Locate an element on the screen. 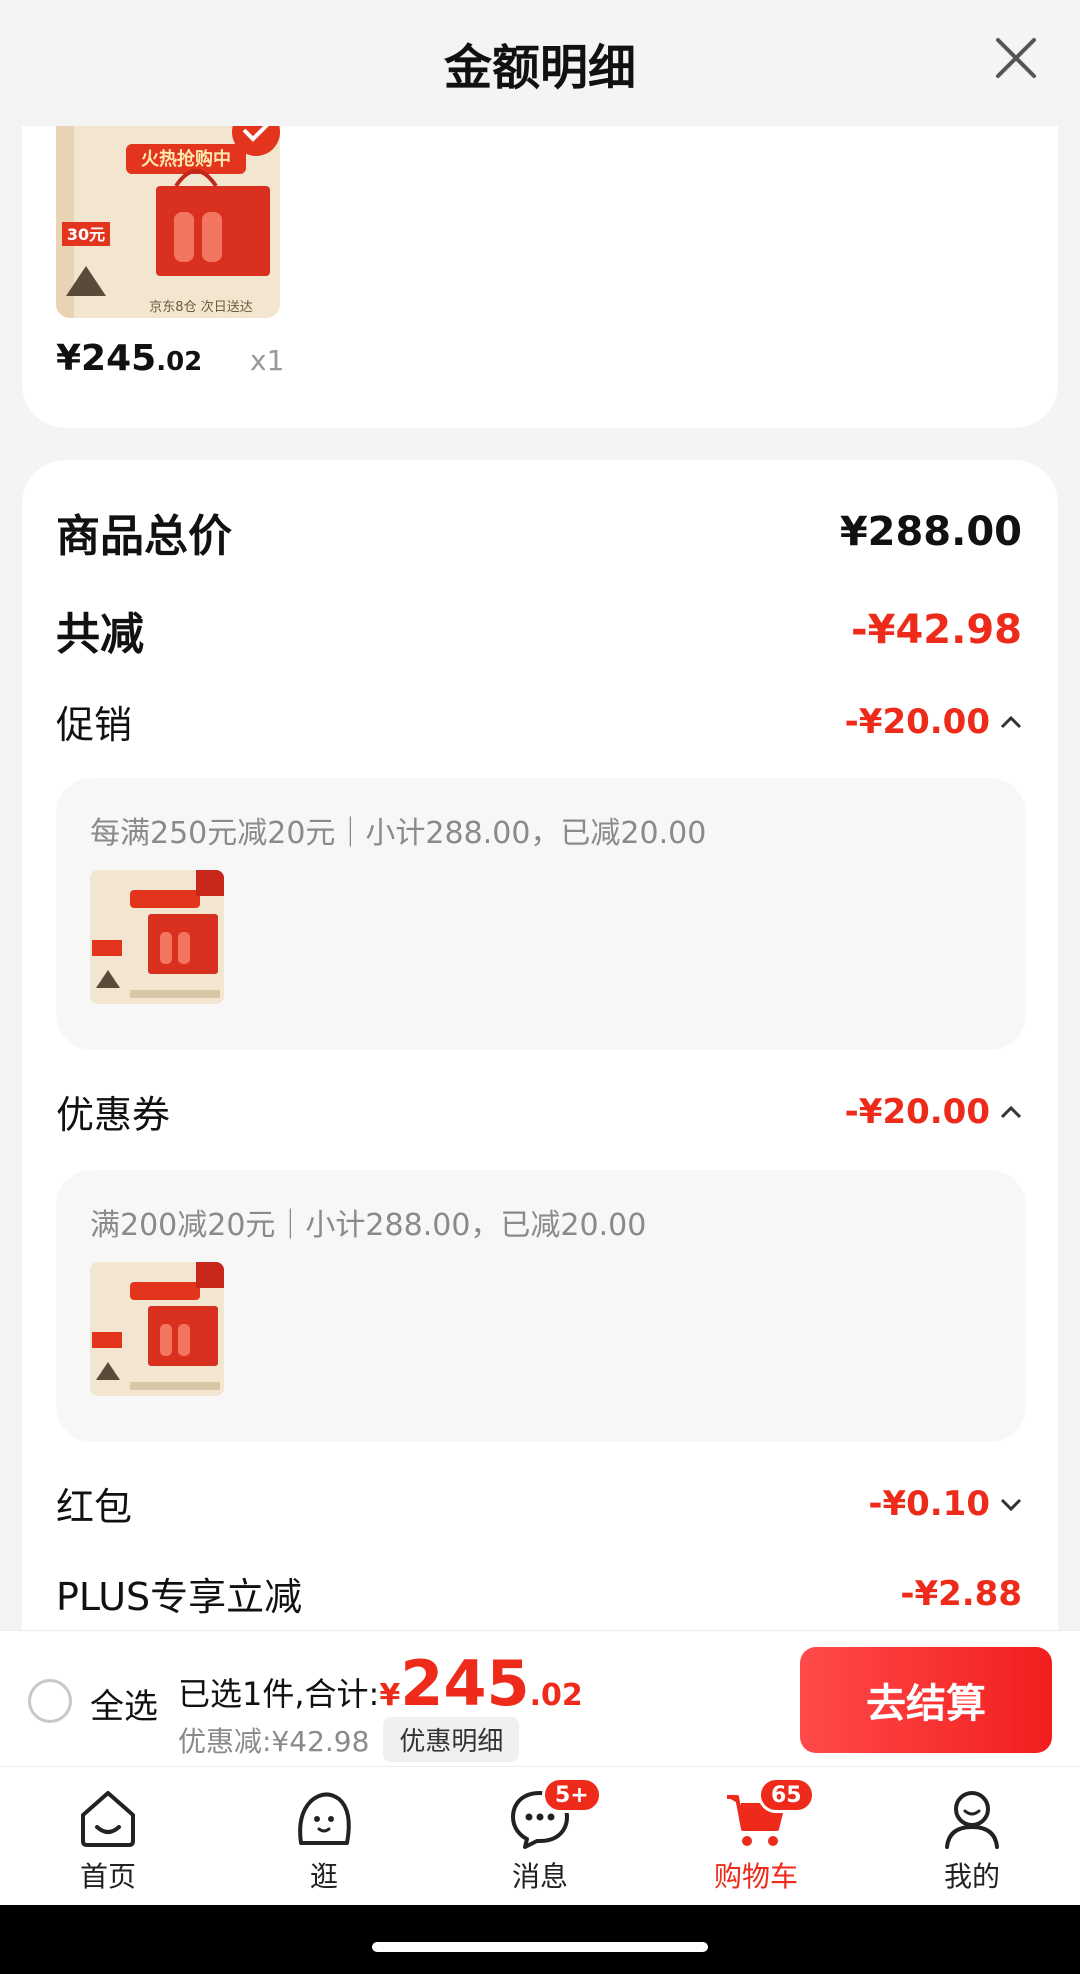  total-price-value: ¥288.00 is located at coordinates (930, 532).